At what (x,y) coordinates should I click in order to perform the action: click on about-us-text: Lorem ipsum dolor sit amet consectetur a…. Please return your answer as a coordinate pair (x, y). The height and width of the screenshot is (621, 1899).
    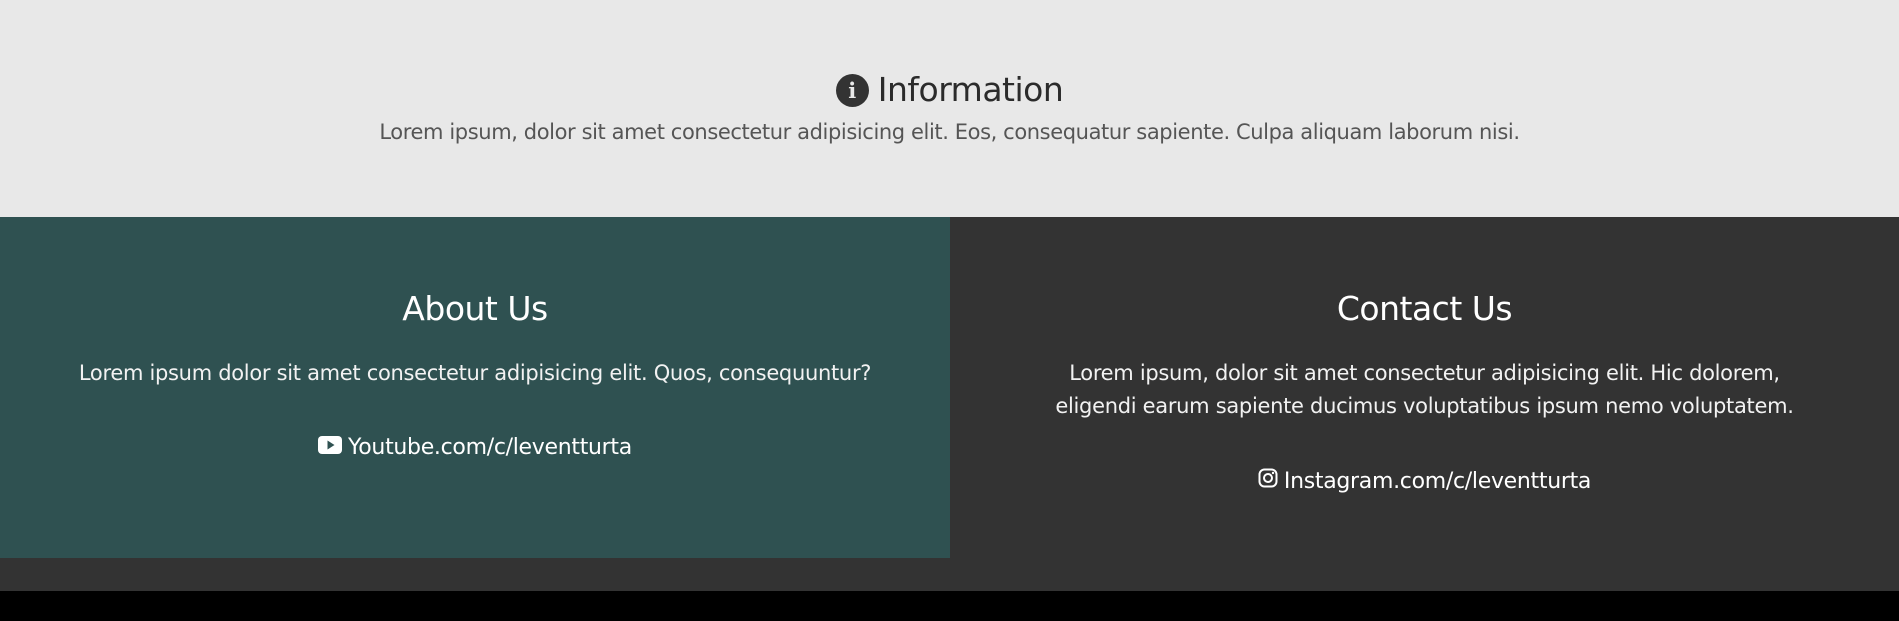
    Looking at the image, I should click on (475, 373).